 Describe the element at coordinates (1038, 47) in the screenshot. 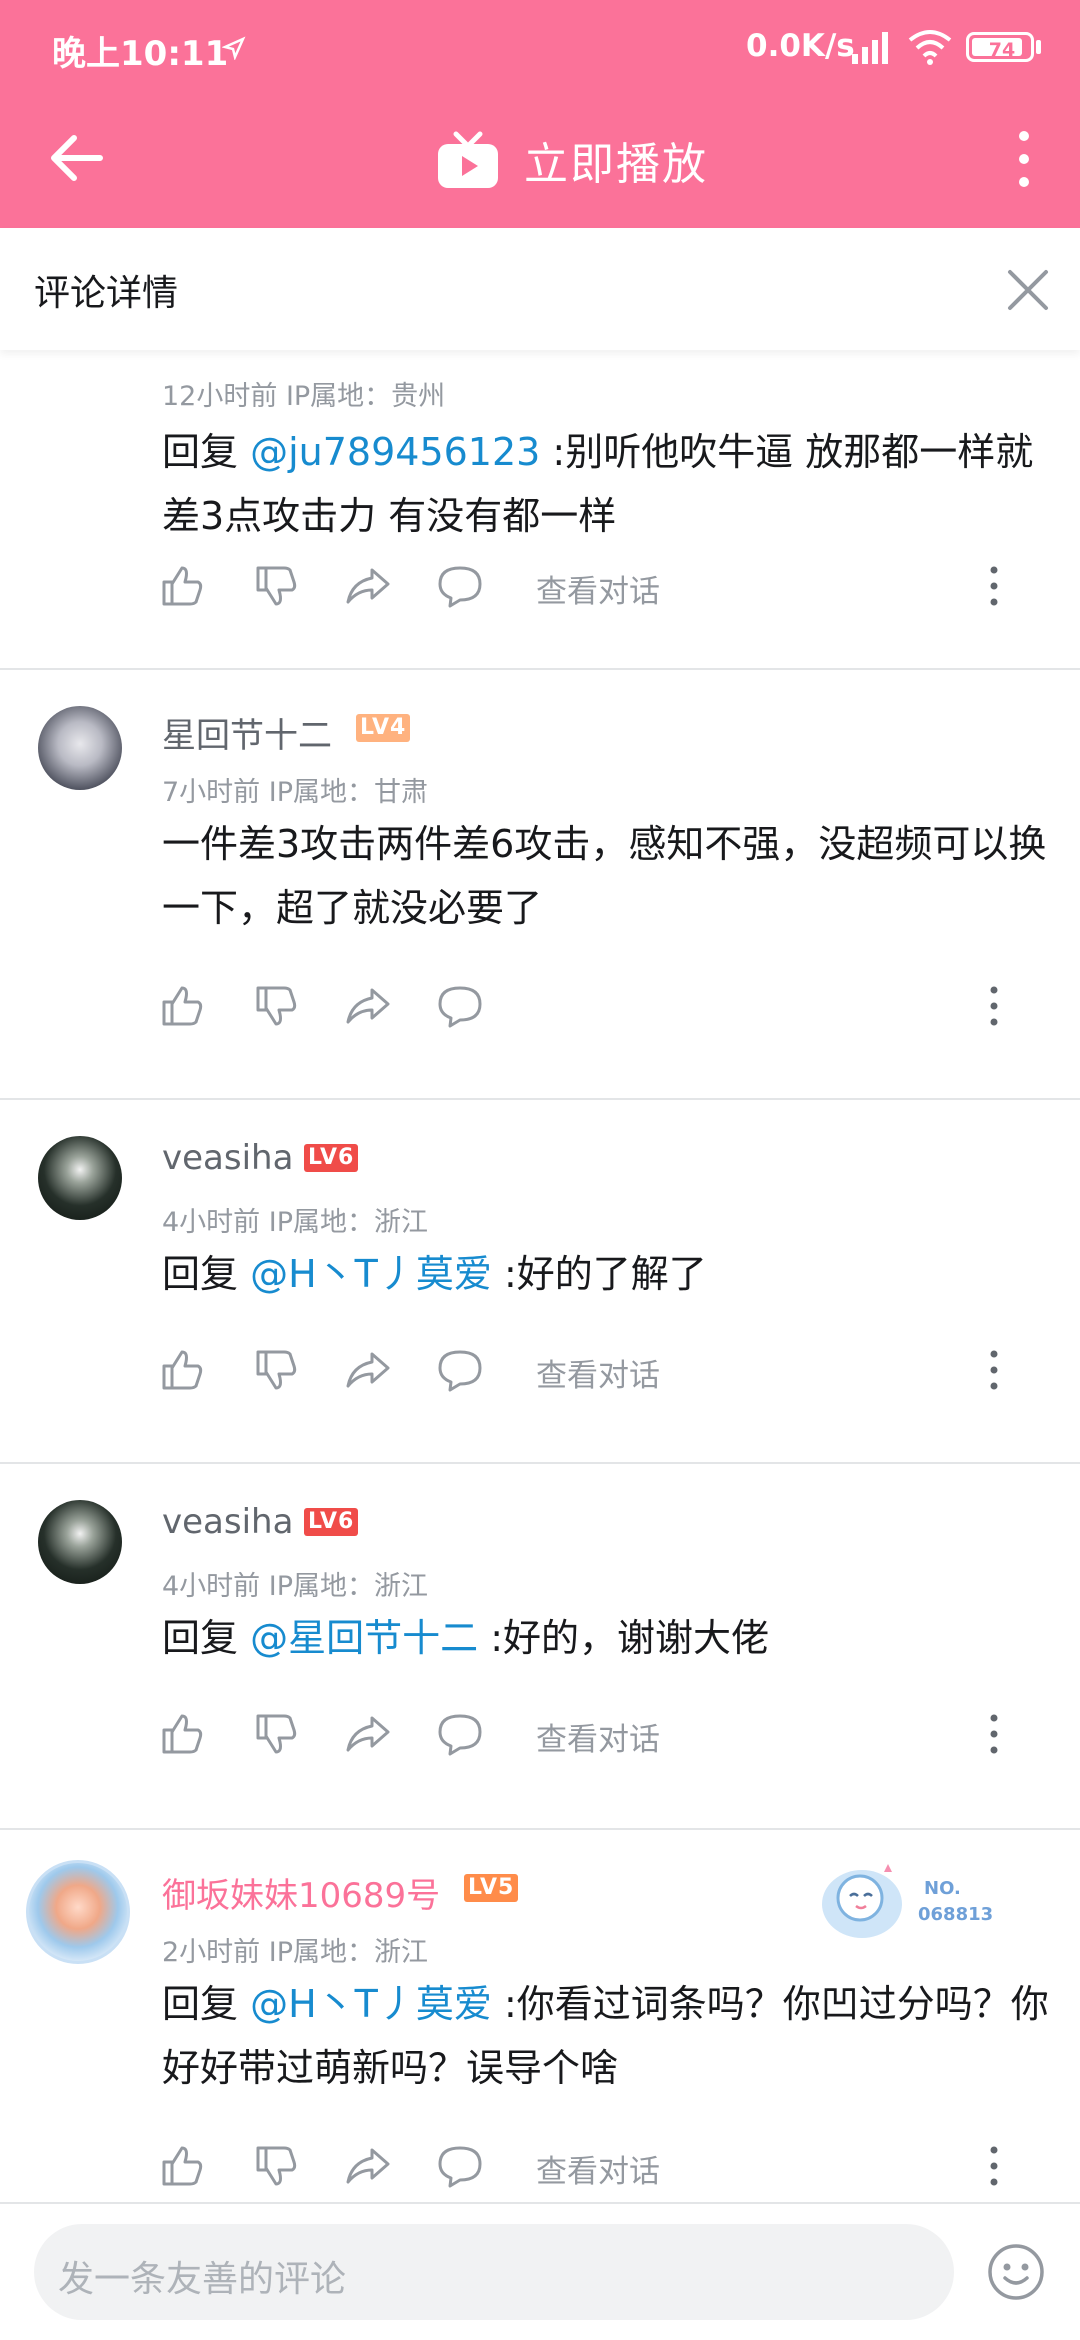

I see `battery-tip` at that location.